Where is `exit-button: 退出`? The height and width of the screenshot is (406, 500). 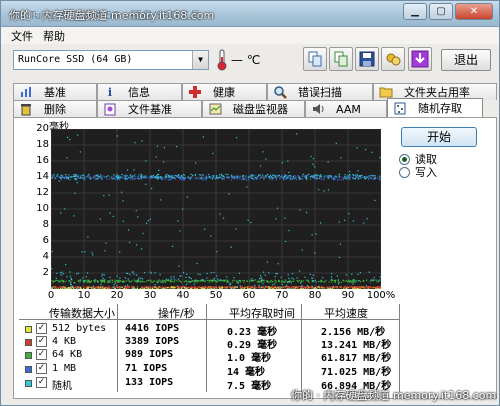
exit-button: 退出 is located at coordinates (466, 60).